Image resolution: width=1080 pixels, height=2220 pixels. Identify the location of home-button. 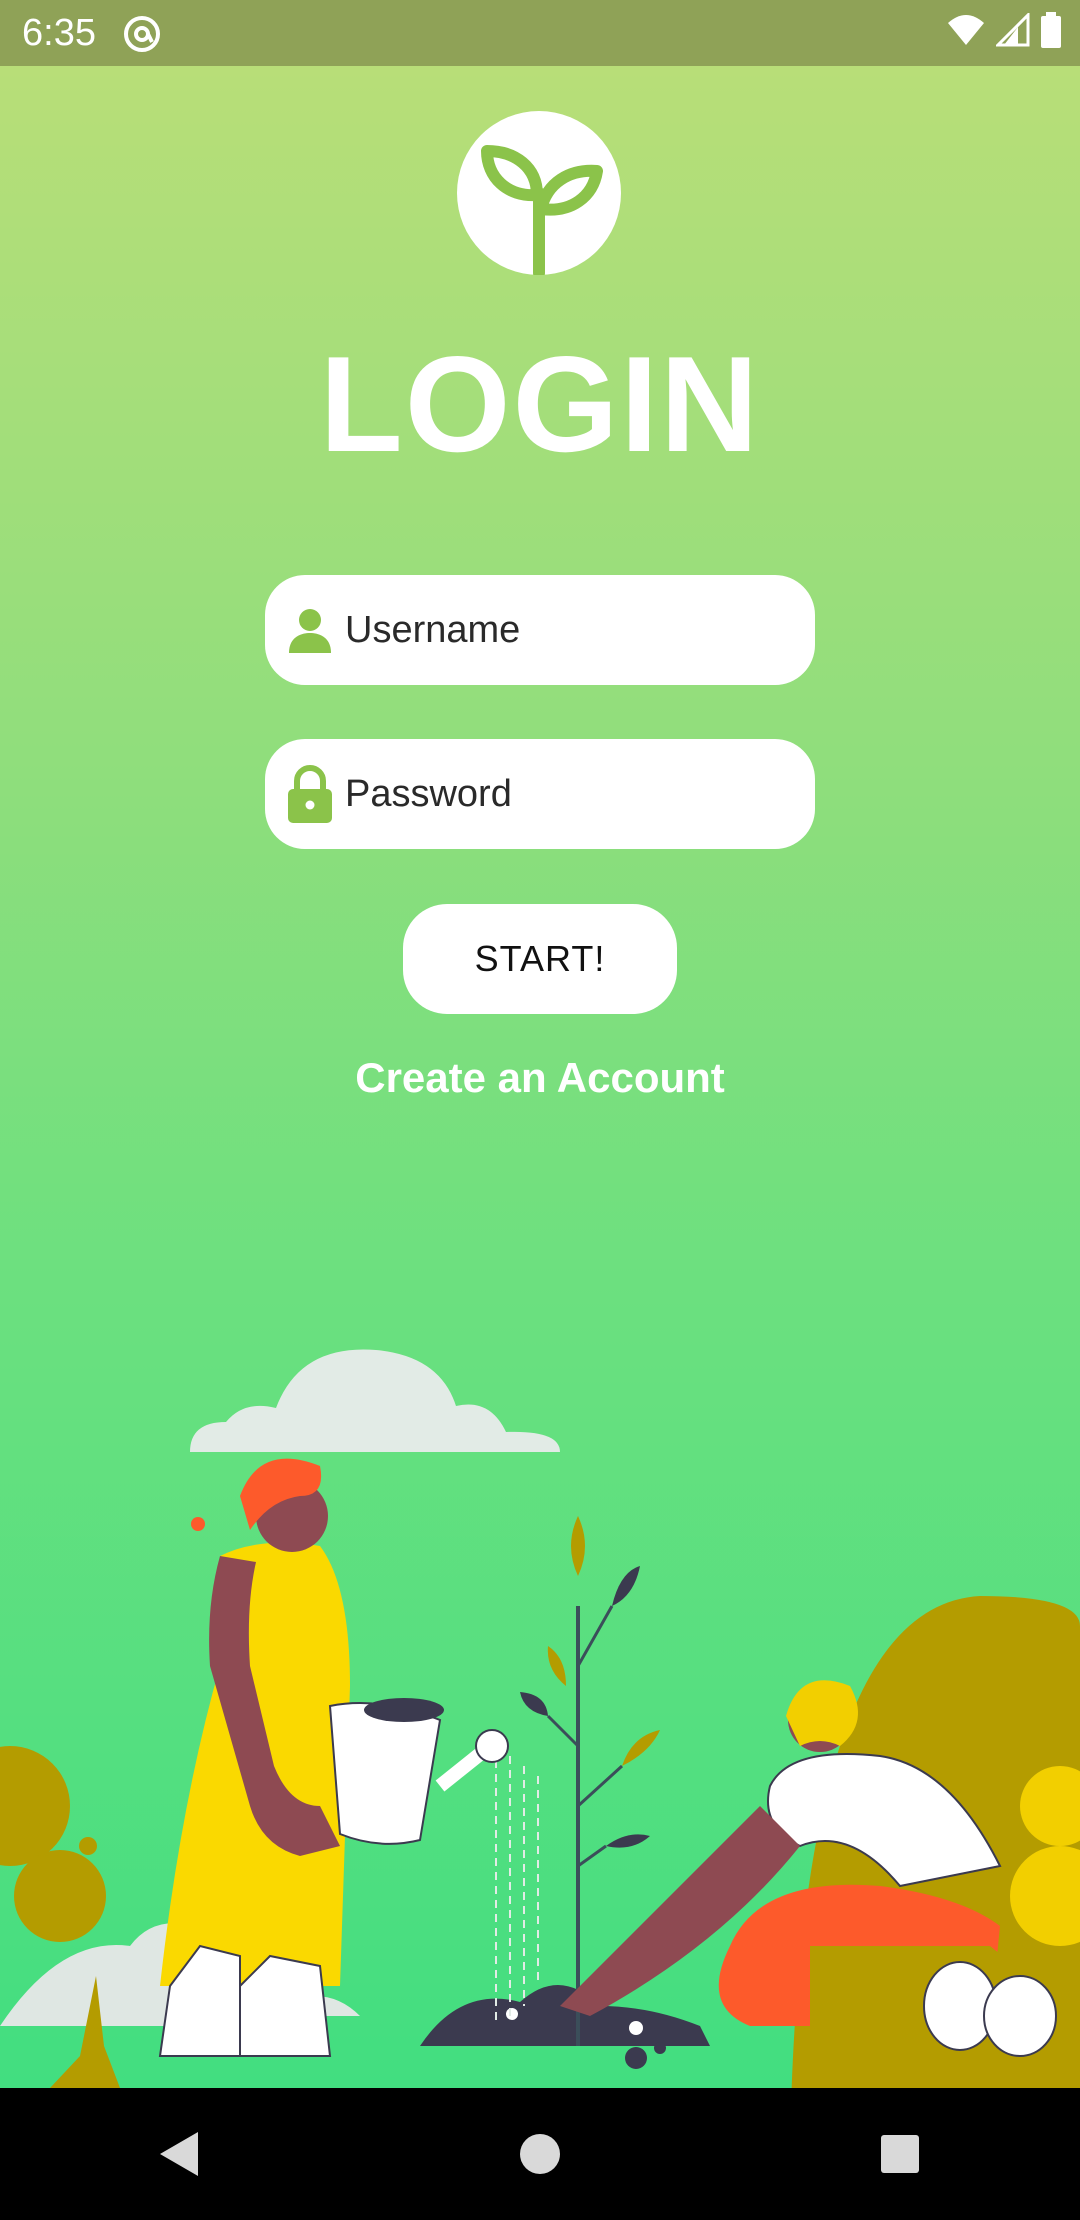
(540, 2154).